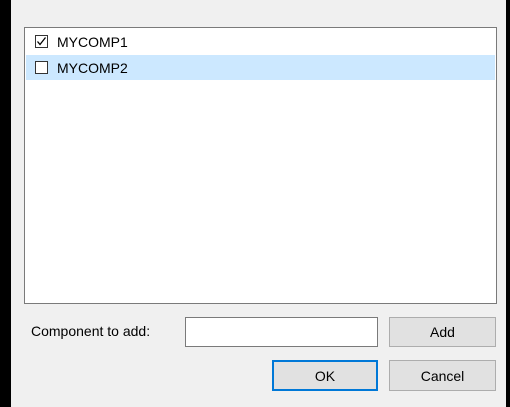 The image size is (510, 407). I want to click on component-to-add-input, so click(281, 332).